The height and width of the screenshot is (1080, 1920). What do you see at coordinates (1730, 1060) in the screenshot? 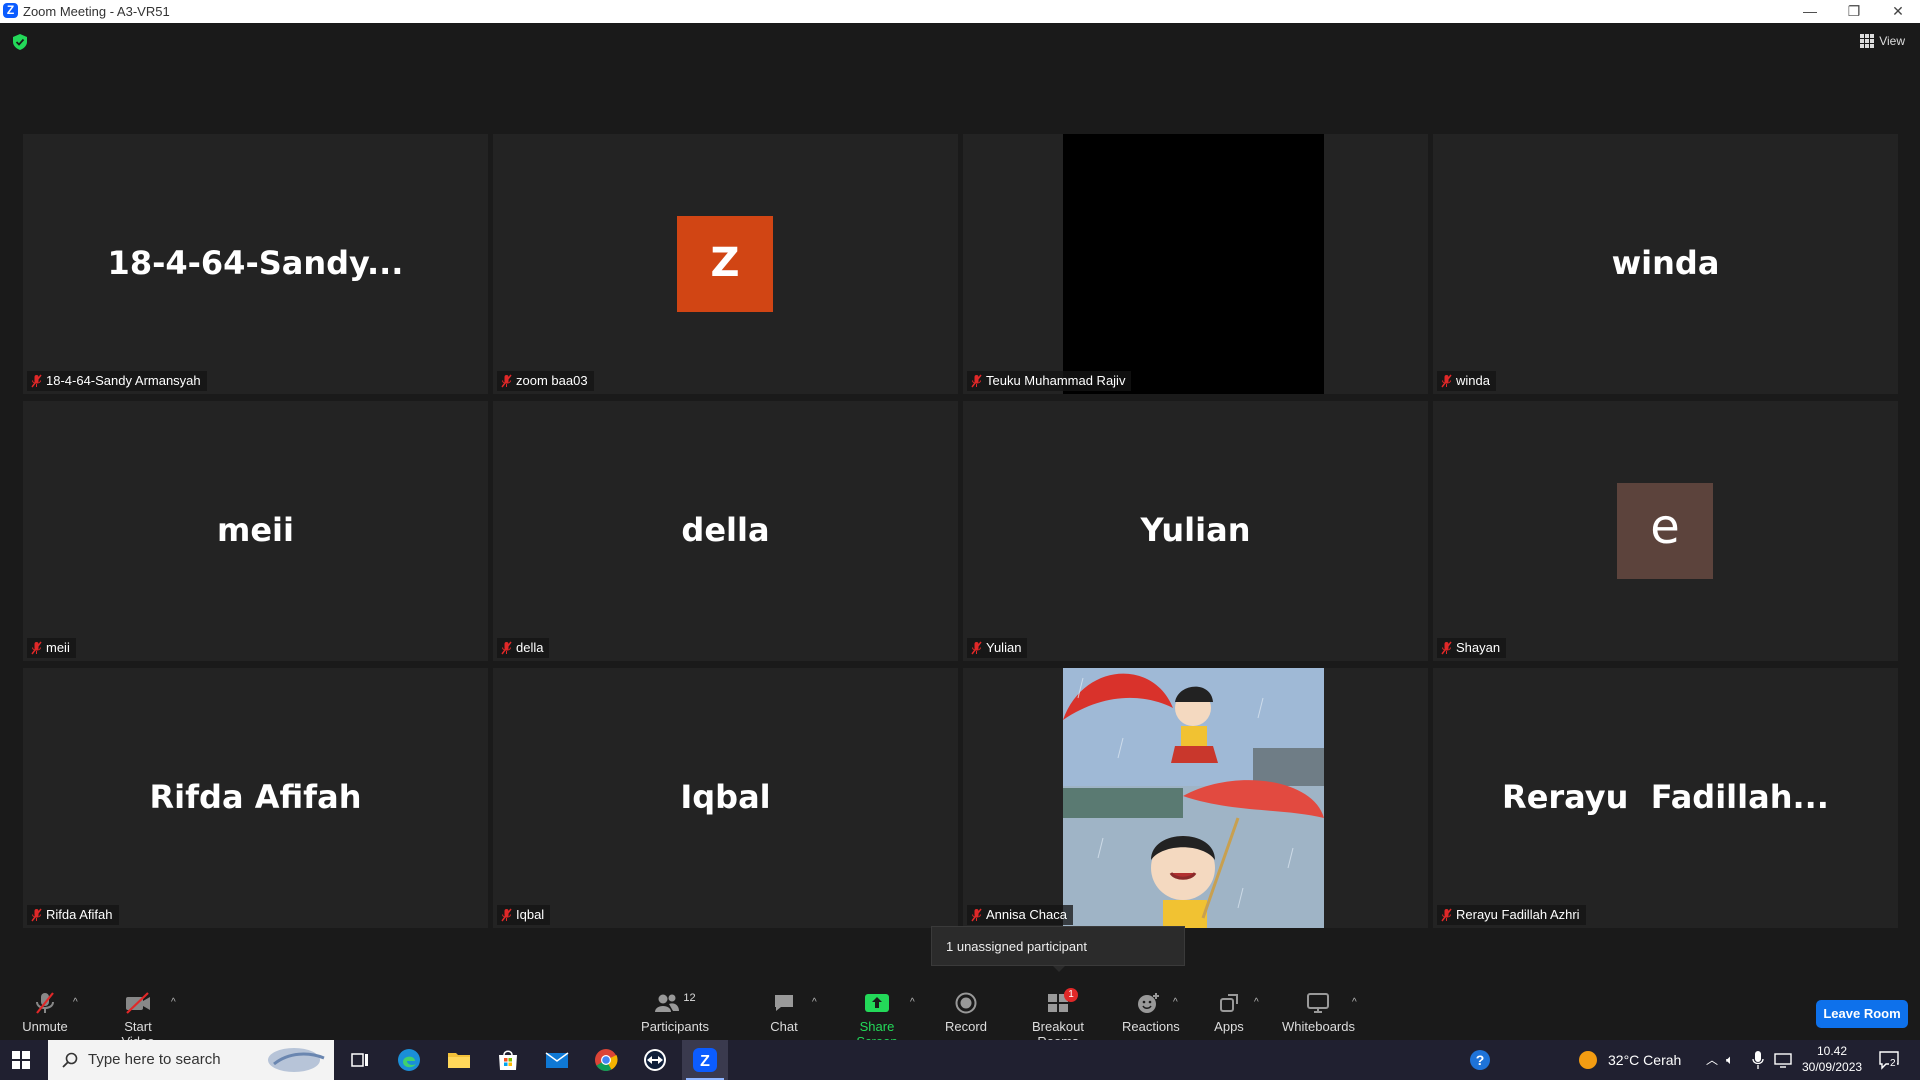
I see `speaker-icon: 🔈︎` at bounding box center [1730, 1060].